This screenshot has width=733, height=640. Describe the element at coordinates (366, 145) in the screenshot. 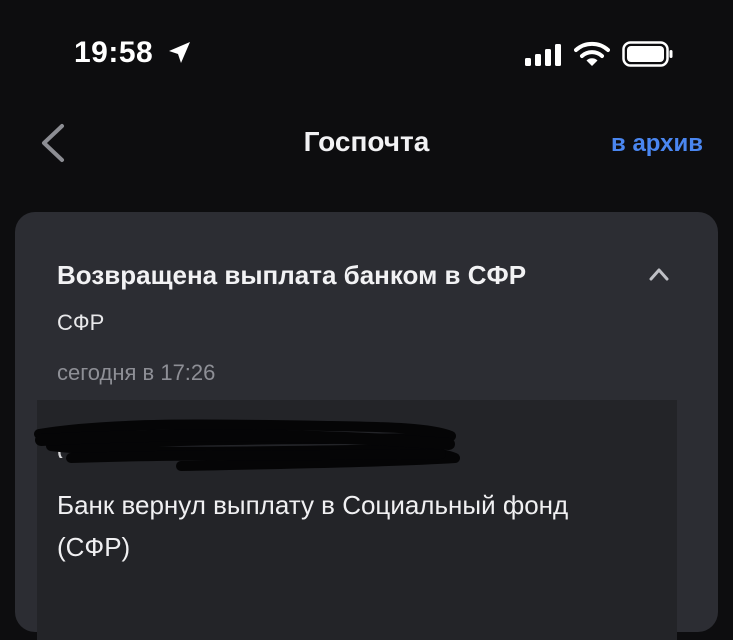

I see `nav-bar: Госпочта в архив` at that location.